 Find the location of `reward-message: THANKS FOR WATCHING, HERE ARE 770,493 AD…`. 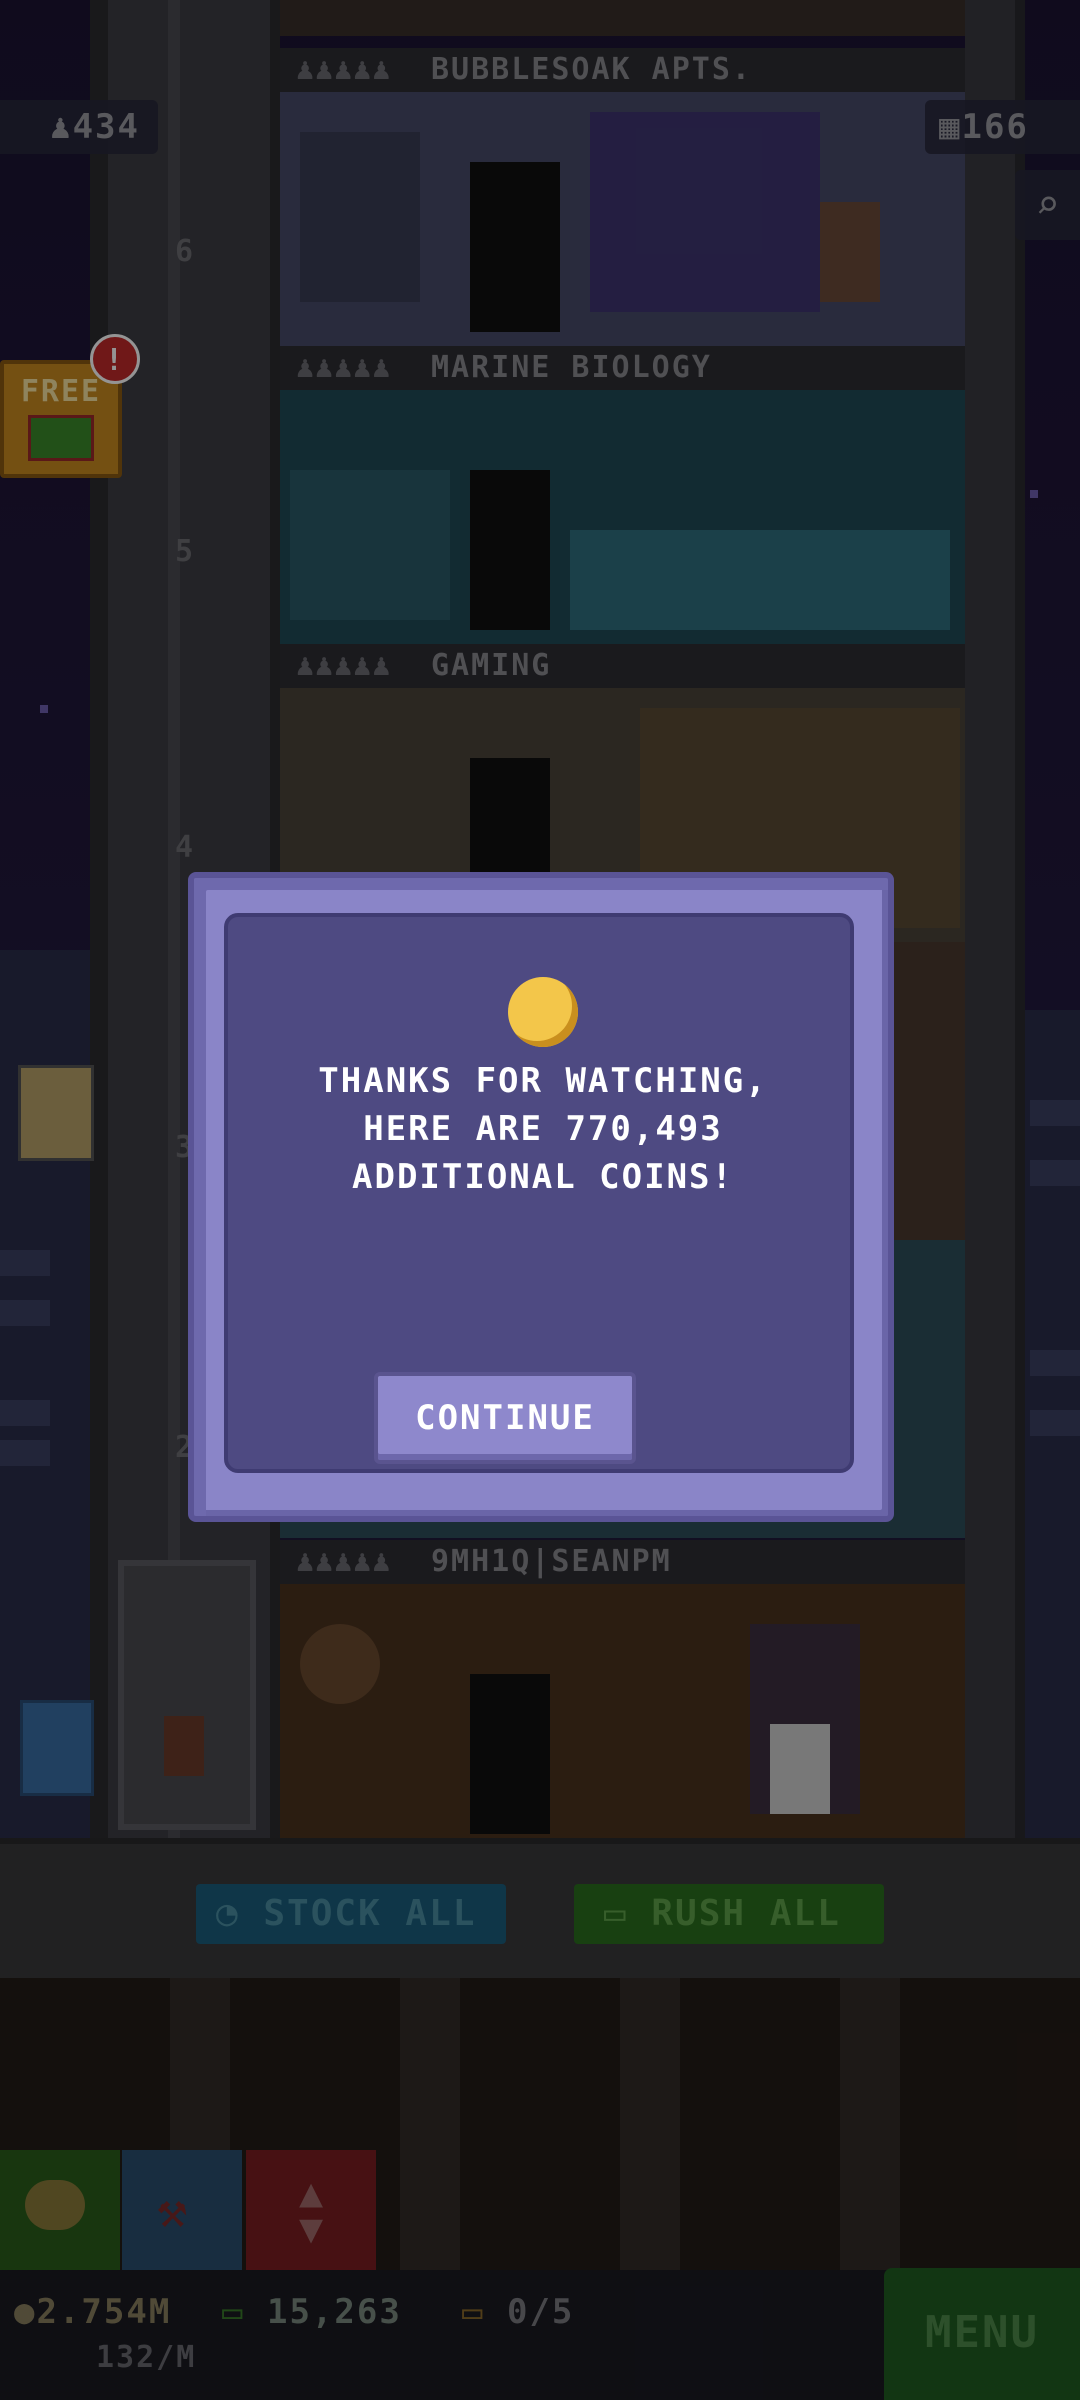

reward-message: THANKS FOR WATCHING, HERE ARE 770,493 AD… is located at coordinates (543, 1129).